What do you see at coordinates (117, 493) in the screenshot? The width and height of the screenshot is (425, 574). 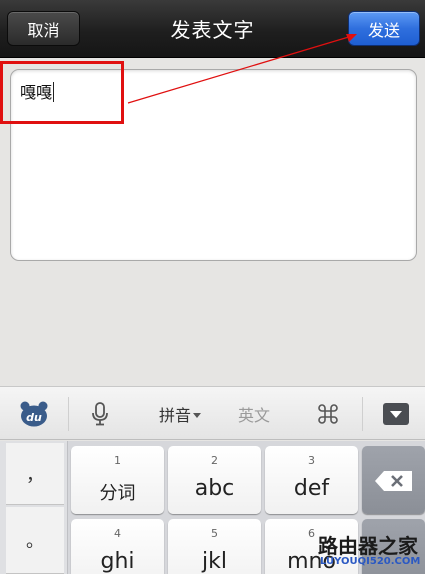 I see `key-label: 分词` at bounding box center [117, 493].